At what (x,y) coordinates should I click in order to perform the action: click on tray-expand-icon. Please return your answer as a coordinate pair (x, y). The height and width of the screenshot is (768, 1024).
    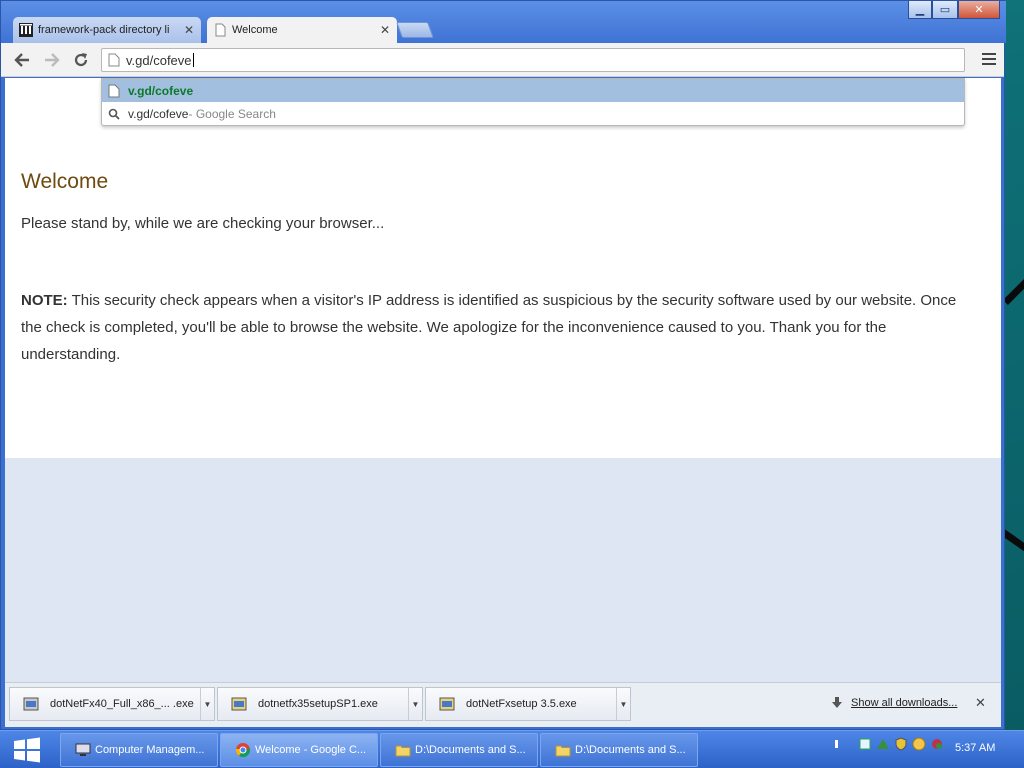
    Looking at the image, I should click on (837, 744).